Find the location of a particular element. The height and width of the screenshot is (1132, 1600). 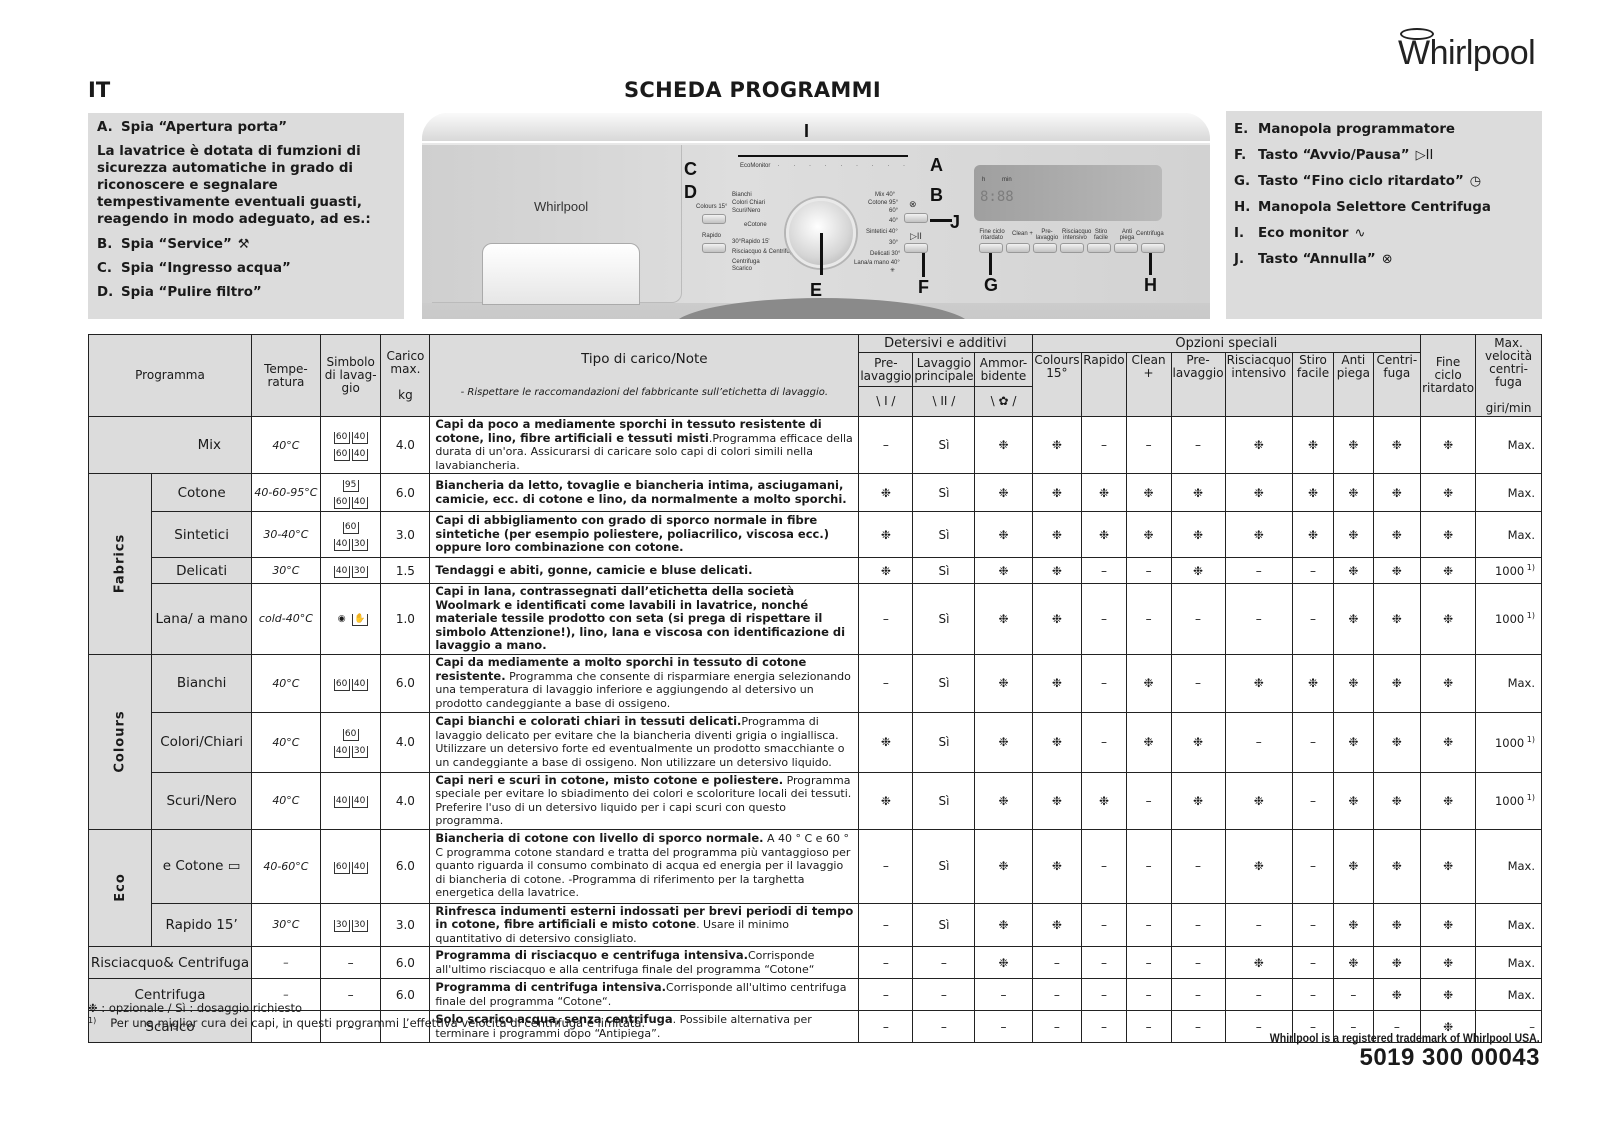

fine-ciclo-button is located at coordinates (991, 248).